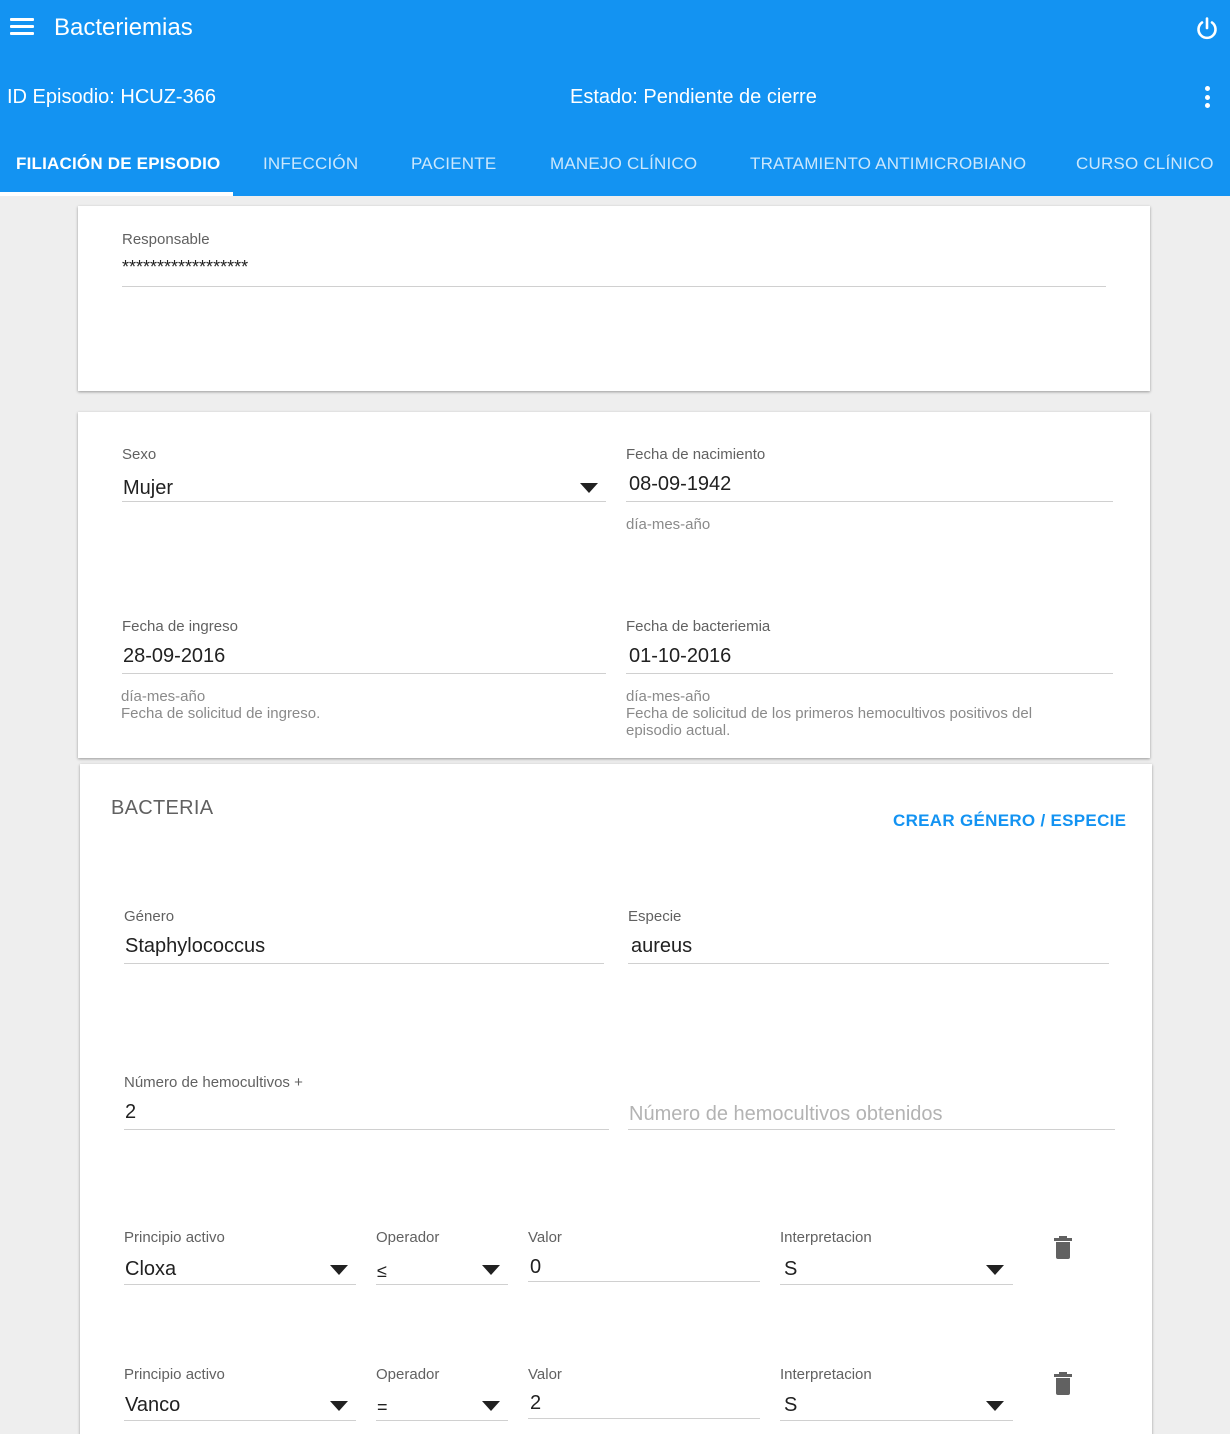  What do you see at coordinates (696, 454) in the screenshot?
I see `fecha-nacimiento-label: Fecha de nacimiento` at bounding box center [696, 454].